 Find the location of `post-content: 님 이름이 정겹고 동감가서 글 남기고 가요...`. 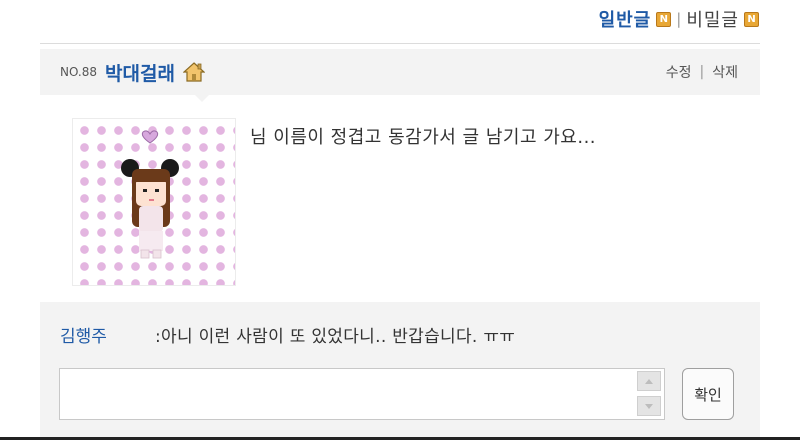

post-content: 님 이름이 정겹고 동감가서 글 남기고 가요... is located at coordinates (423, 137).